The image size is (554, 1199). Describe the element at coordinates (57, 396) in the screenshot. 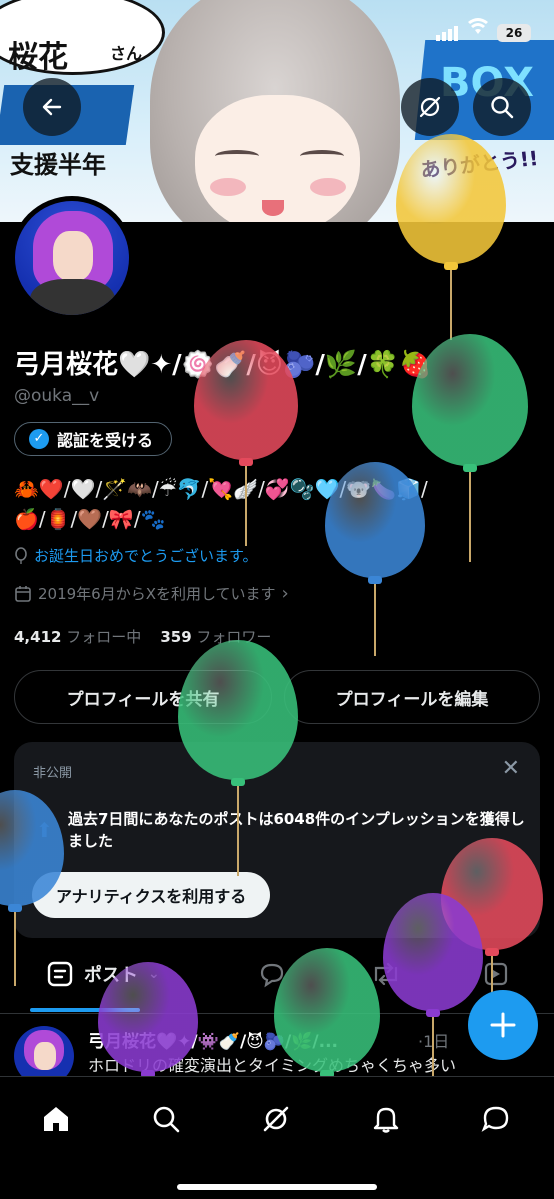

I see `user-handle: @ouka__v` at that location.